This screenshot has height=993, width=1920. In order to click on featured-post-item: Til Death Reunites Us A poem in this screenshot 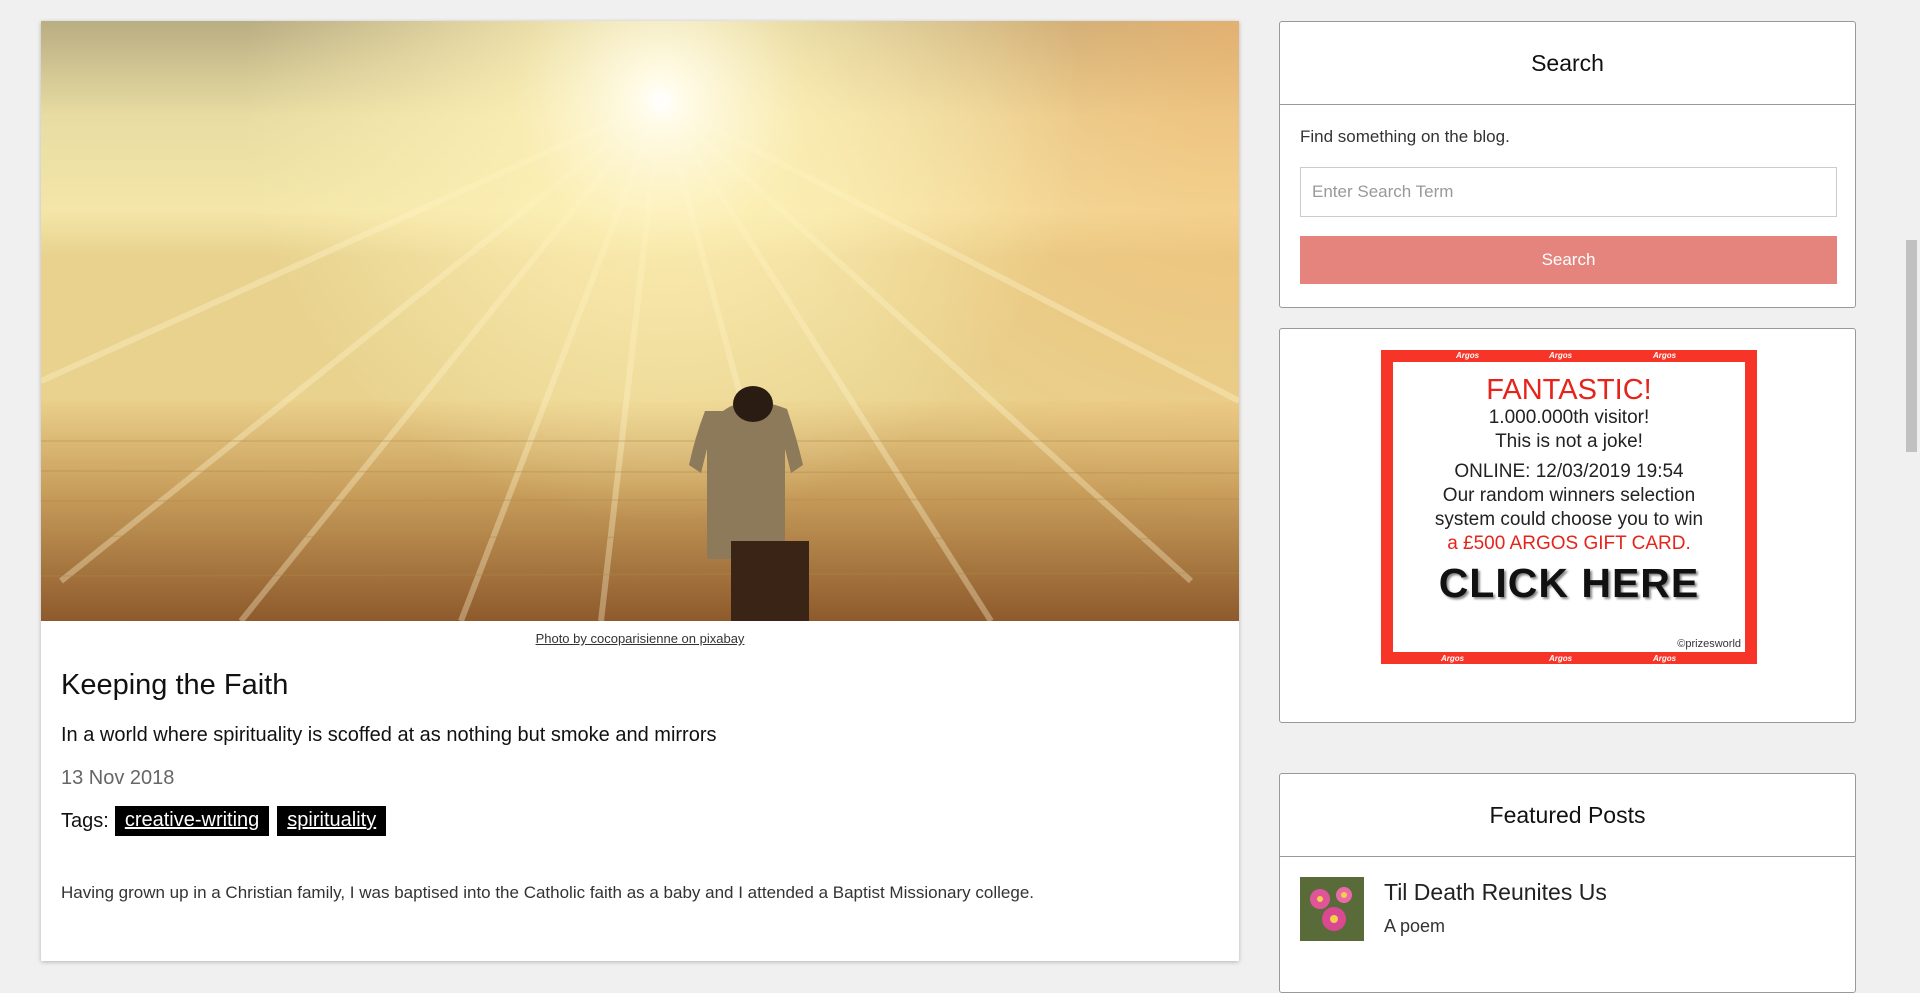, I will do `click(1577, 909)`.